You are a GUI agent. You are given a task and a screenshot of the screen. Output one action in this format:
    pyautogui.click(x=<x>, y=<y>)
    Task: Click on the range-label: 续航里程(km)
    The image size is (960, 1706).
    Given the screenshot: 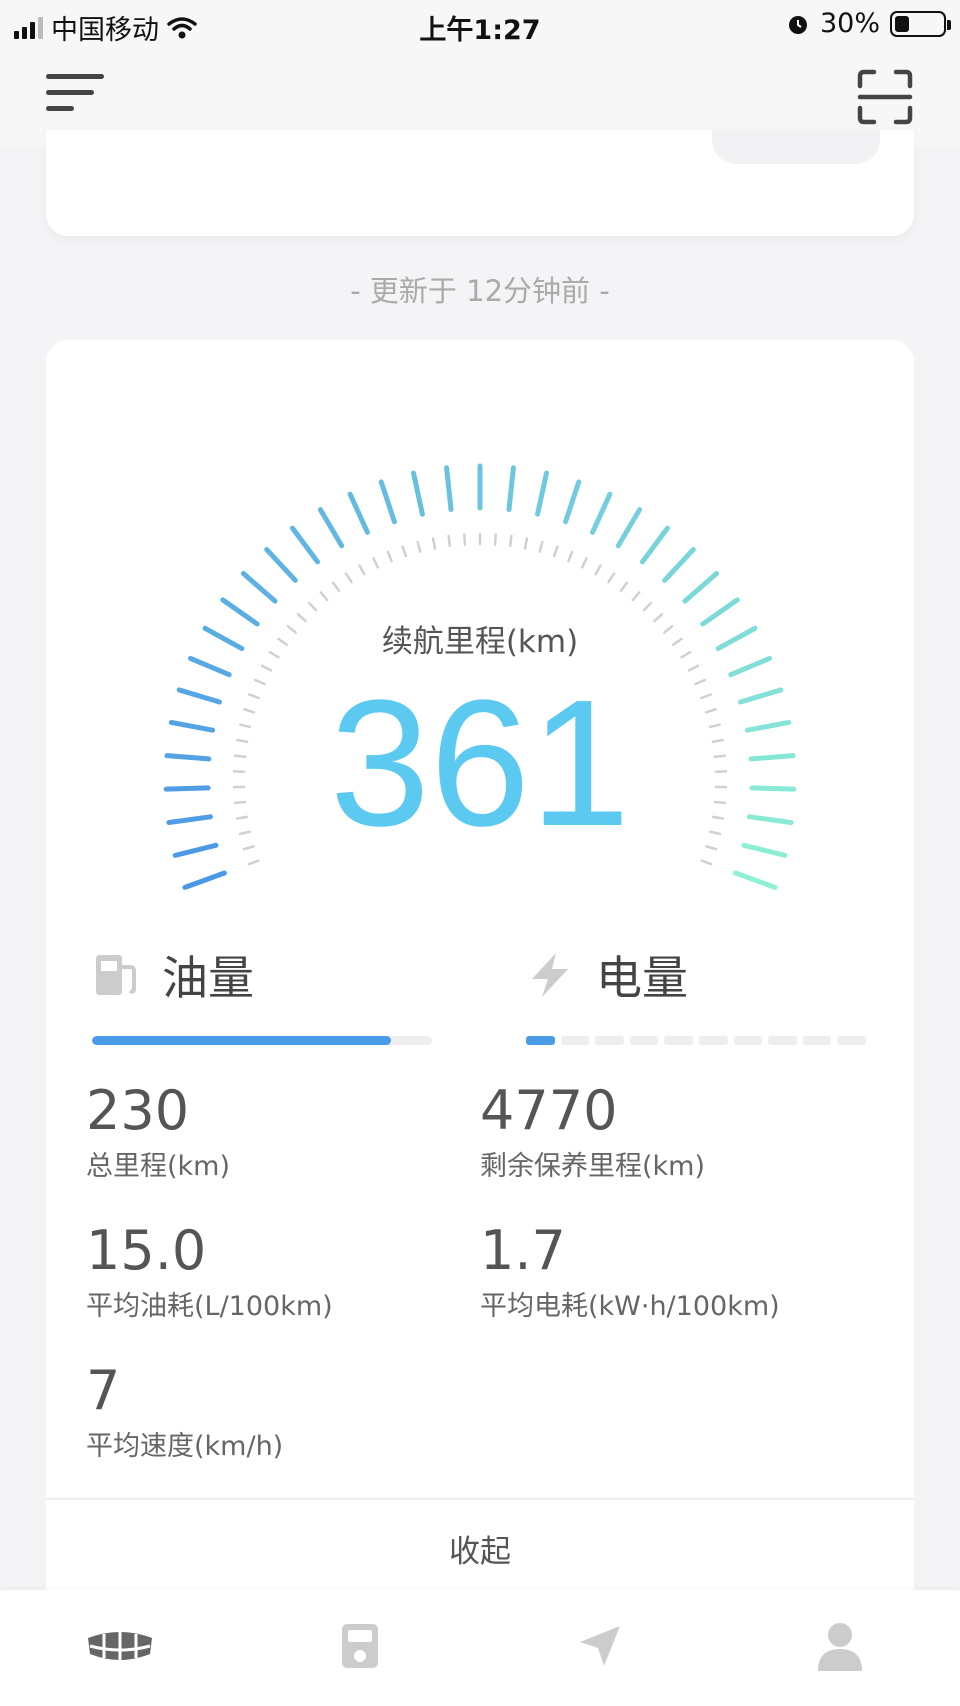 What is the action you would take?
    pyautogui.click(x=480, y=642)
    